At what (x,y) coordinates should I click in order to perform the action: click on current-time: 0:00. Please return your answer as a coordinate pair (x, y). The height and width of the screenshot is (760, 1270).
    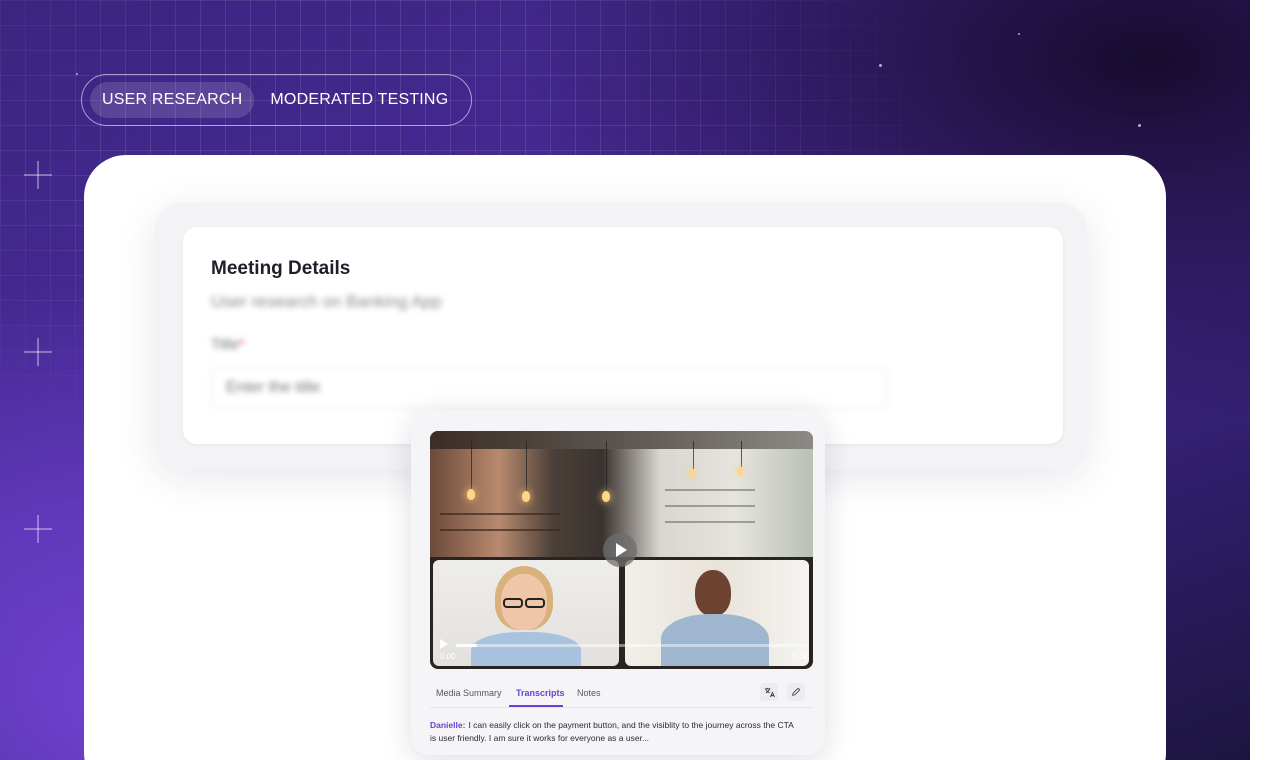
    Looking at the image, I should click on (448, 656).